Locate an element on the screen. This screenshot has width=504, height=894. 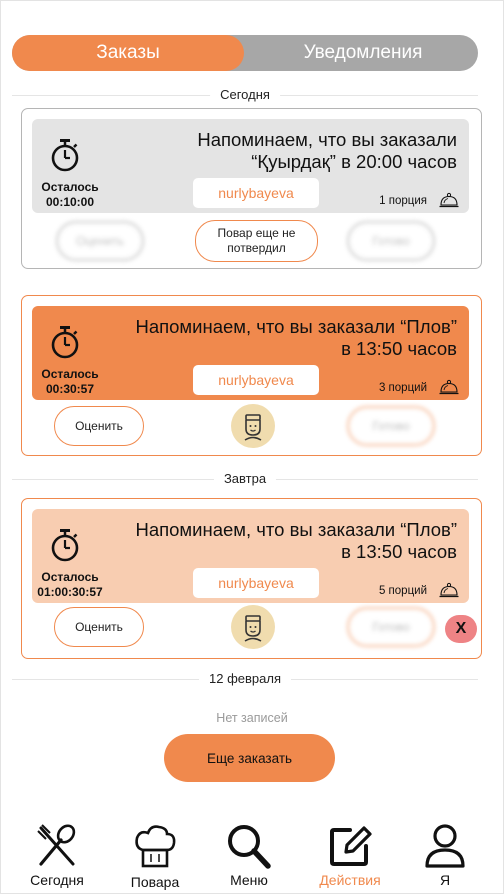
reminder-line-1: Напоминаем, что вы заказали is located at coordinates (327, 139).